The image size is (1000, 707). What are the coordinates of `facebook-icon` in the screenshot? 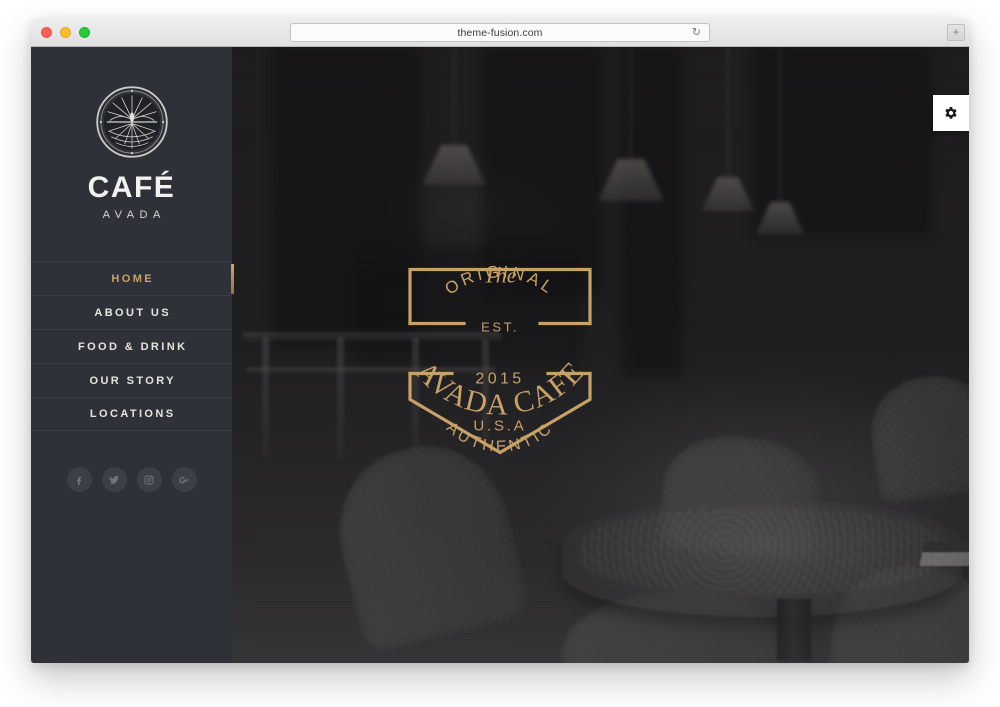 It's located at (79, 479).